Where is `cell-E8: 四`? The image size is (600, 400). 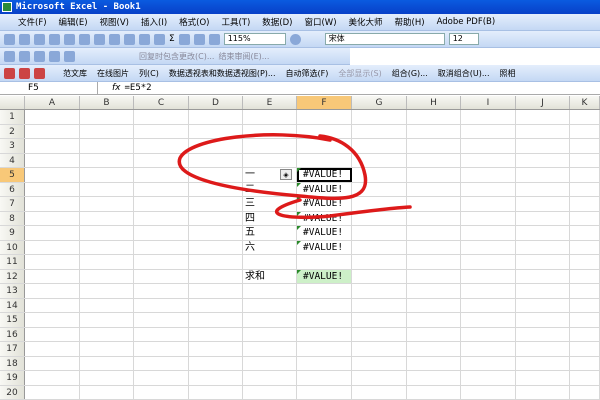
cell-E8: 四 is located at coordinates (270, 218).